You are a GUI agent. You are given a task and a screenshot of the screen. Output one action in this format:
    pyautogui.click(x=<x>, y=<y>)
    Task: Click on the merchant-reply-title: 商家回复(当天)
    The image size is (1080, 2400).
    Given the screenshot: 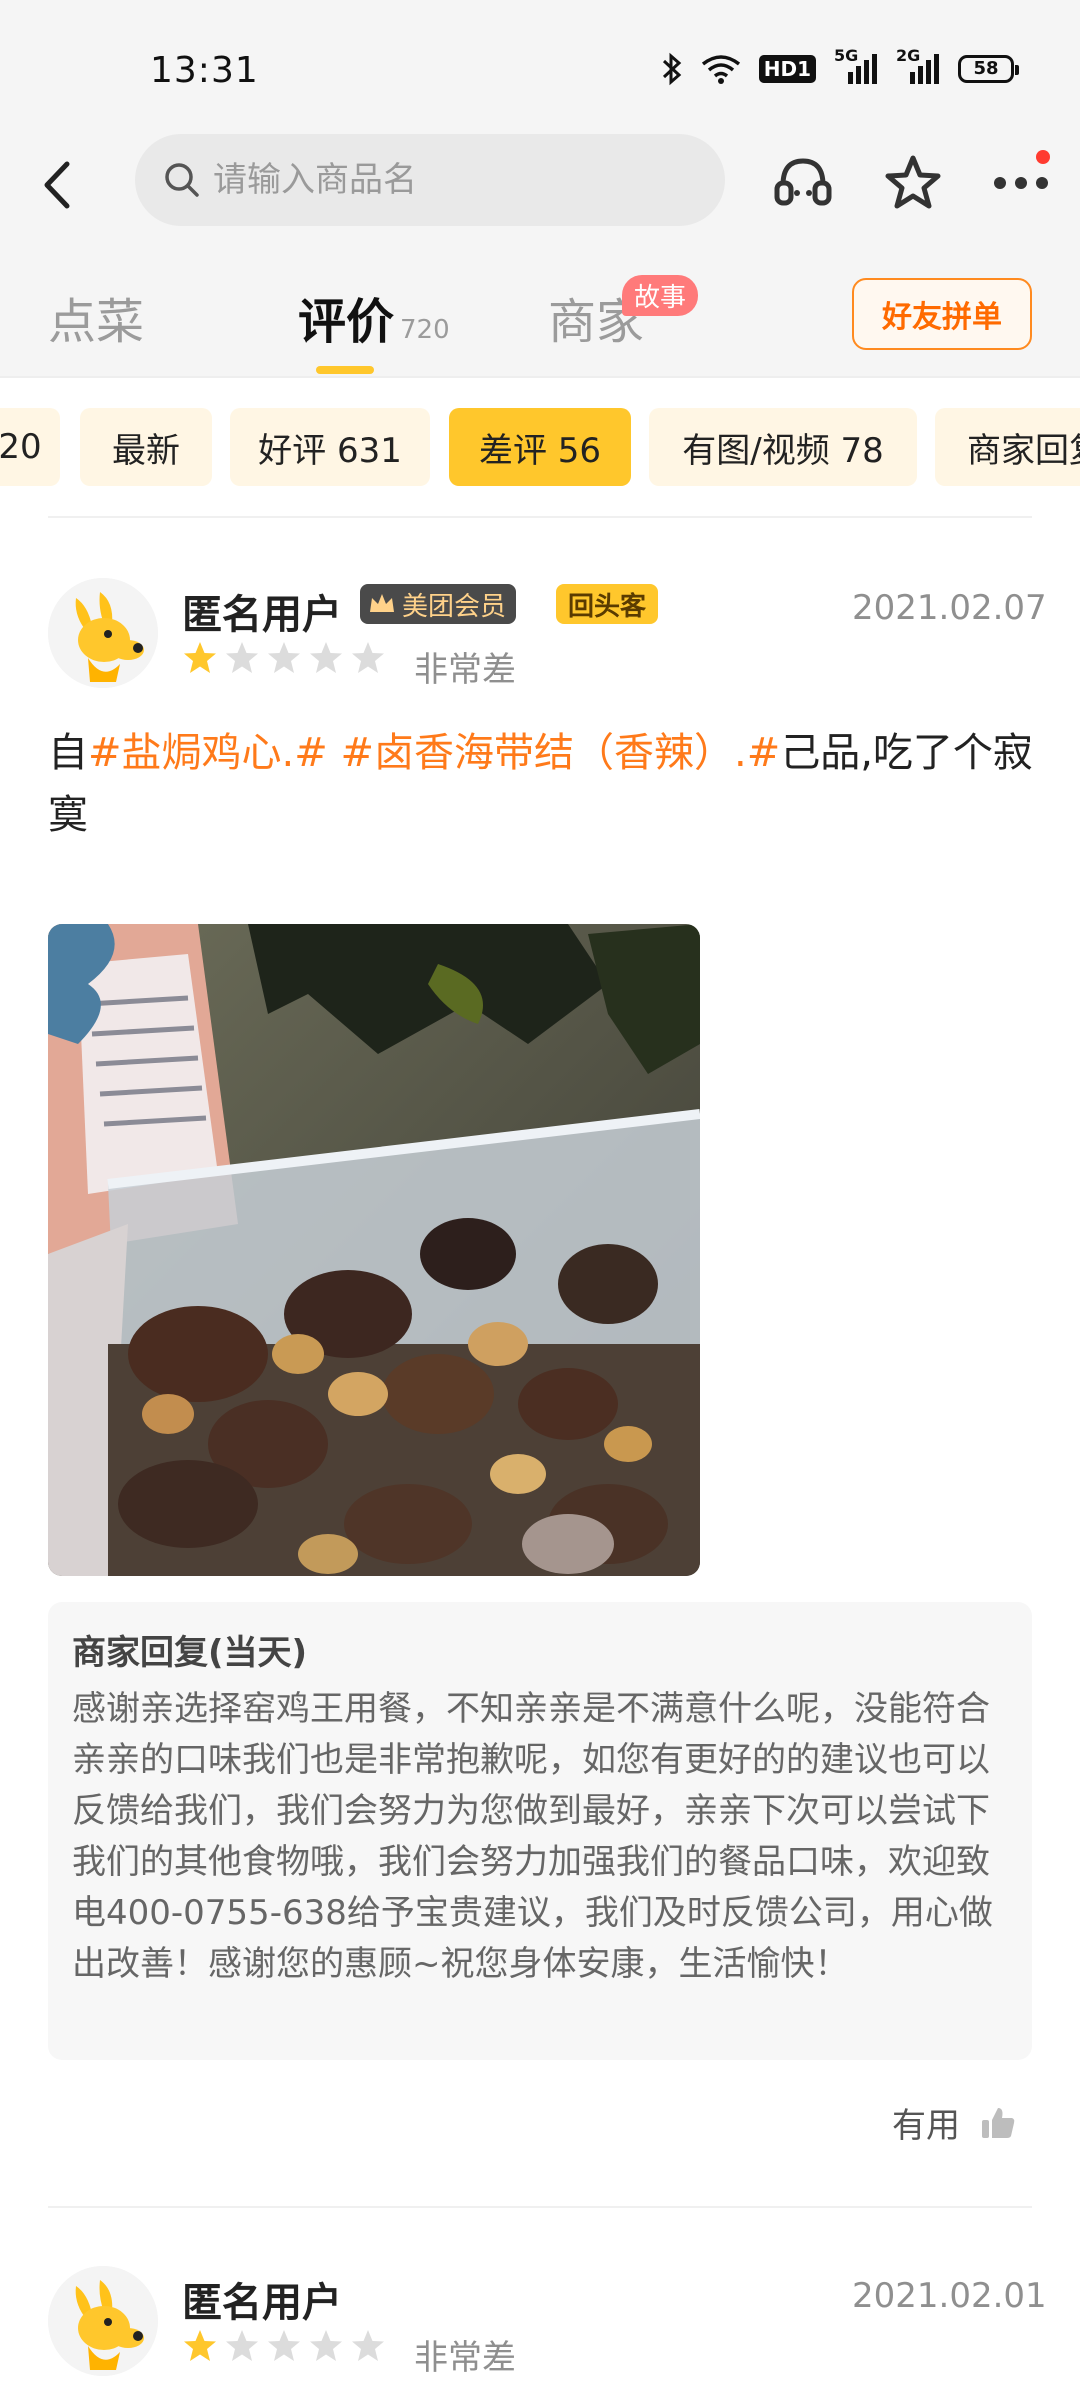 What is the action you would take?
    pyautogui.click(x=190, y=1653)
    